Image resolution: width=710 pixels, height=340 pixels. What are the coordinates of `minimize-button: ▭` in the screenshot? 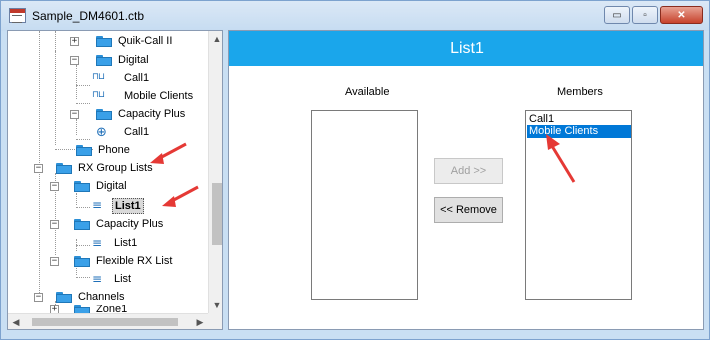 It's located at (617, 15).